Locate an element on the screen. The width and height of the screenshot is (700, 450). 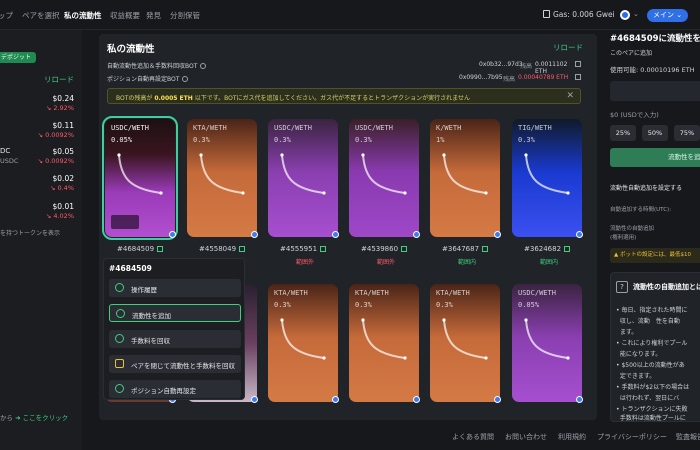
bot-label-text: ポジション自動再設定BOT is located at coordinates (143, 79).